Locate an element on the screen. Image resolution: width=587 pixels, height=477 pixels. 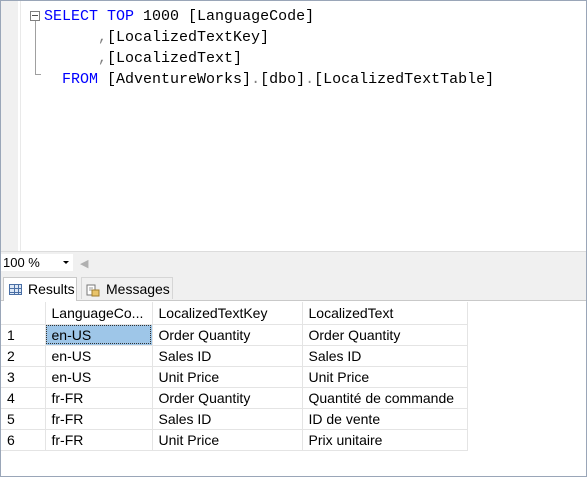
code-line: ,[LocalizedTextKey] is located at coordinates (269, 37).